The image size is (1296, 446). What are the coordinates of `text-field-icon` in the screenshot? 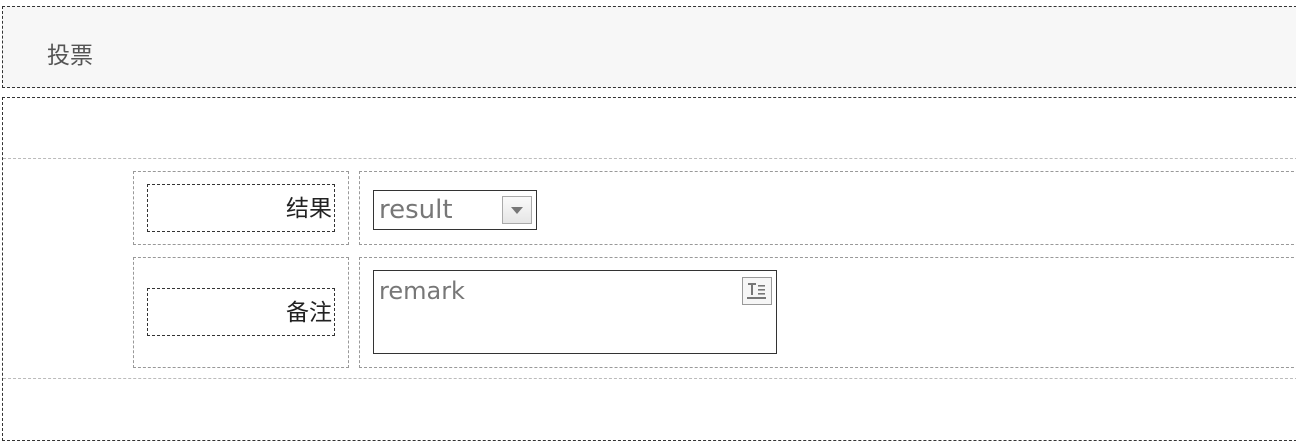 It's located at (757, 291).